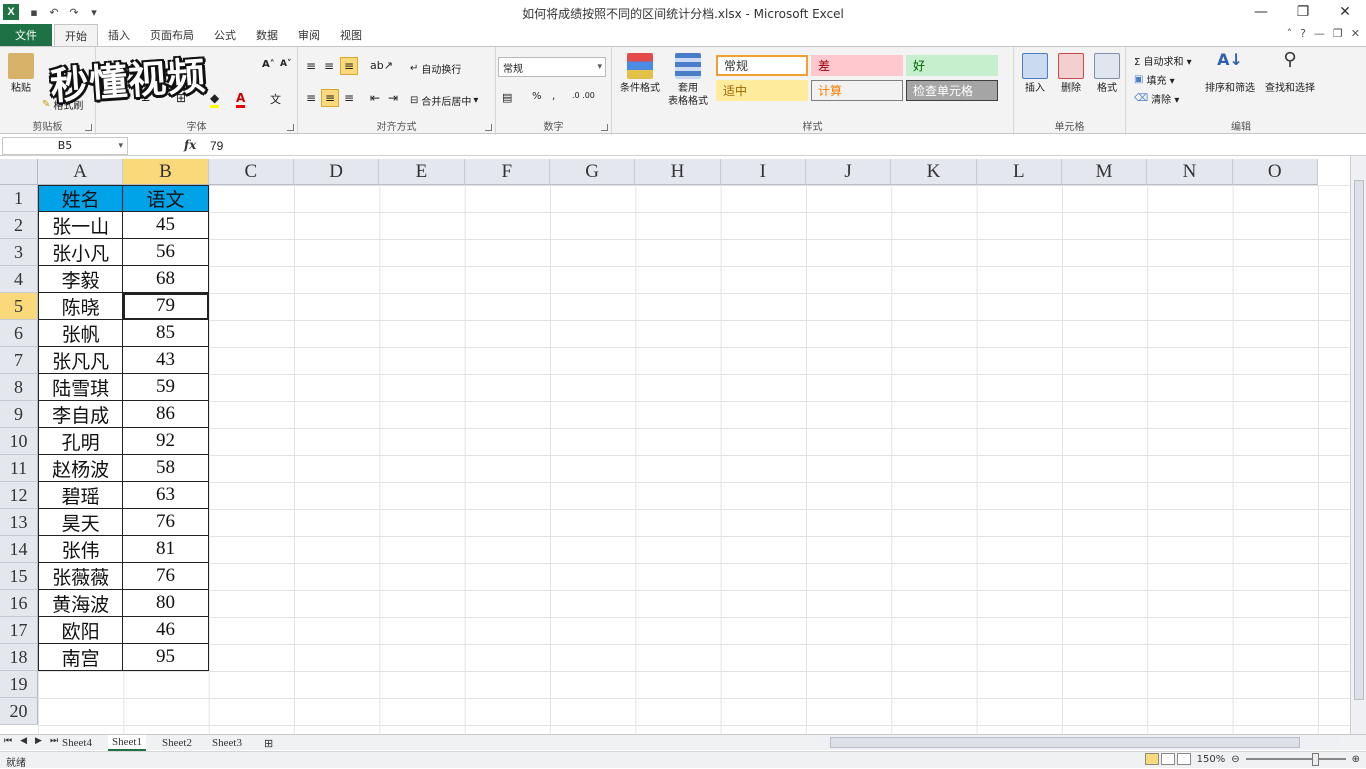  What do you see at coordinates (268, 743) in the screenshot?
I see `insert-sheet-icon: ⊞` at bounding box center [268, 743].